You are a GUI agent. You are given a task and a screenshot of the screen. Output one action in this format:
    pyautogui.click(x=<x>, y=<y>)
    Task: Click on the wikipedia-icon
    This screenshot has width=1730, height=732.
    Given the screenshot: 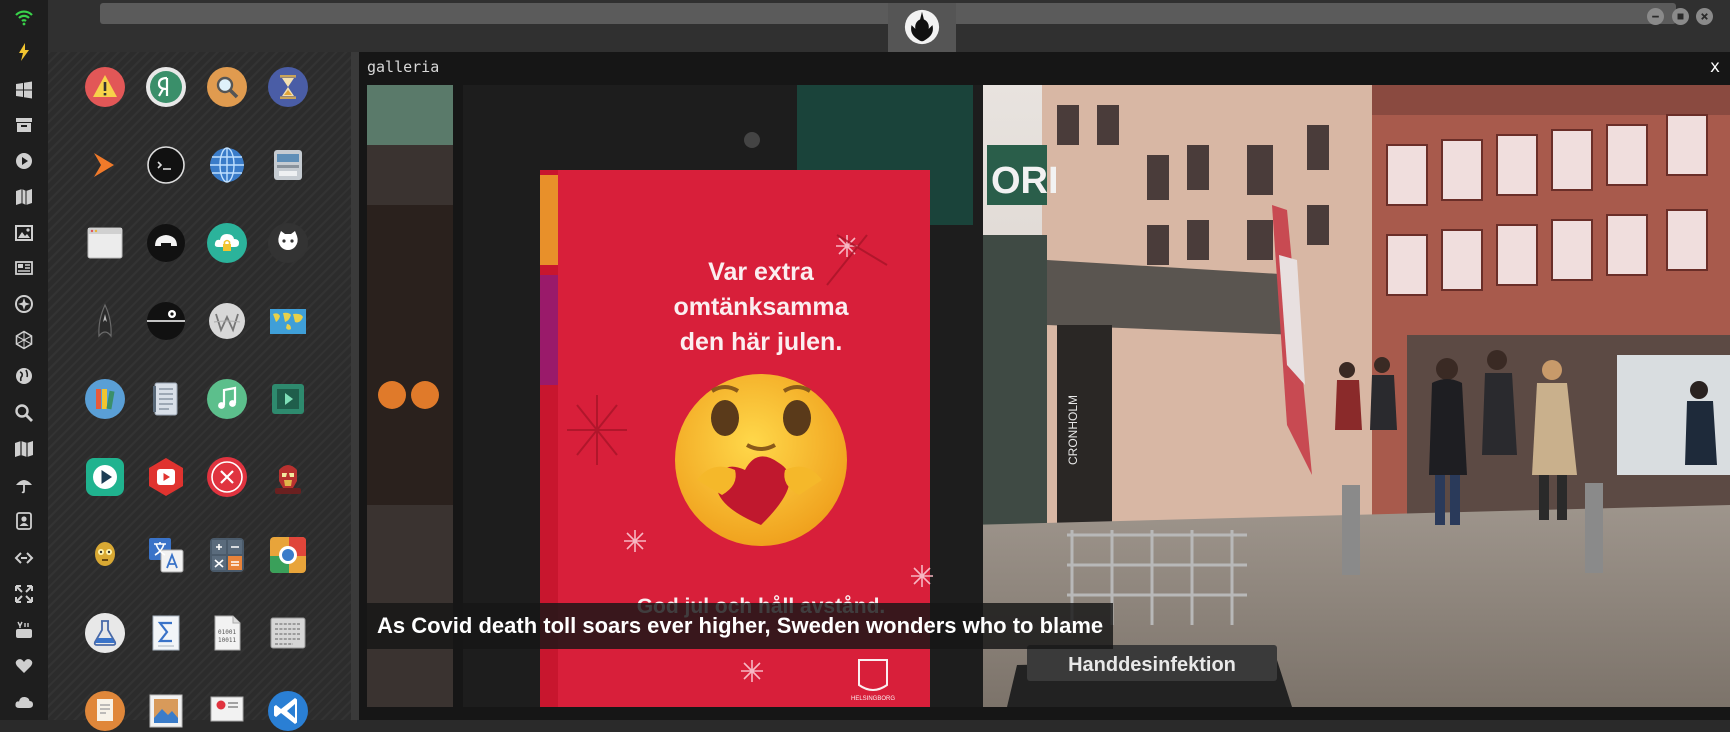 What is the action you would take?
    pyautogui.click(x=227, y=321)
    